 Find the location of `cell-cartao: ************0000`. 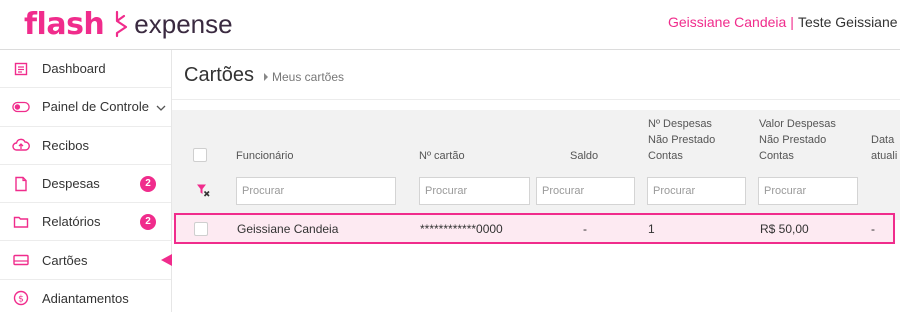

cell-cartao: ************0000 is located at coordinates (461, 229).